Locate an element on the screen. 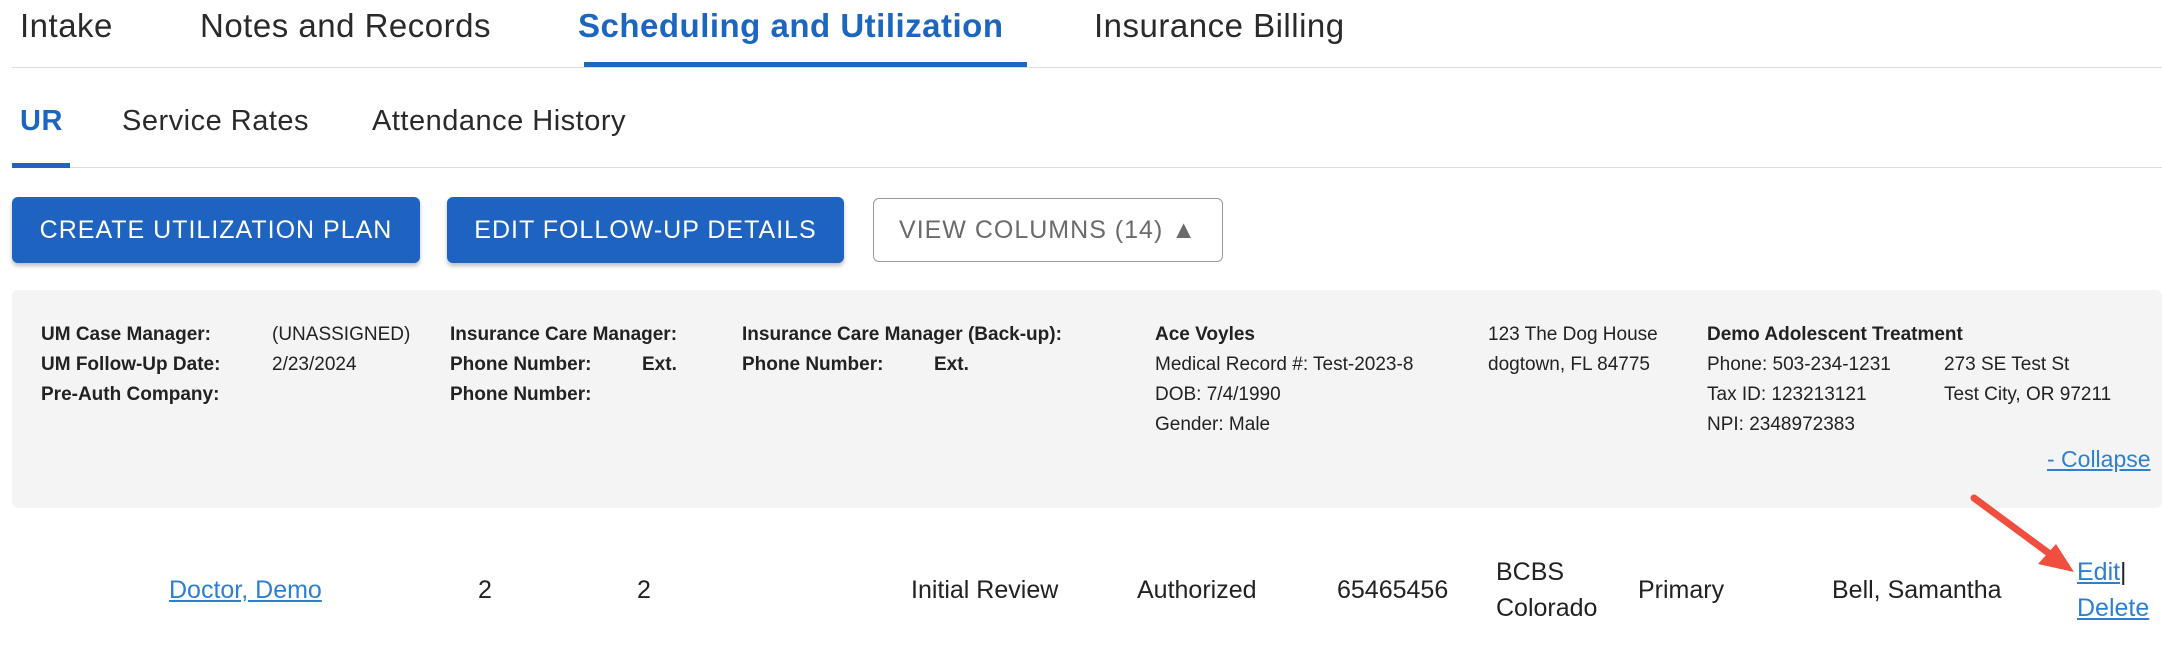 This screenshot has width=2162, height=648. tab-service-rates: Service Rates is located at coordinates (215, 121).